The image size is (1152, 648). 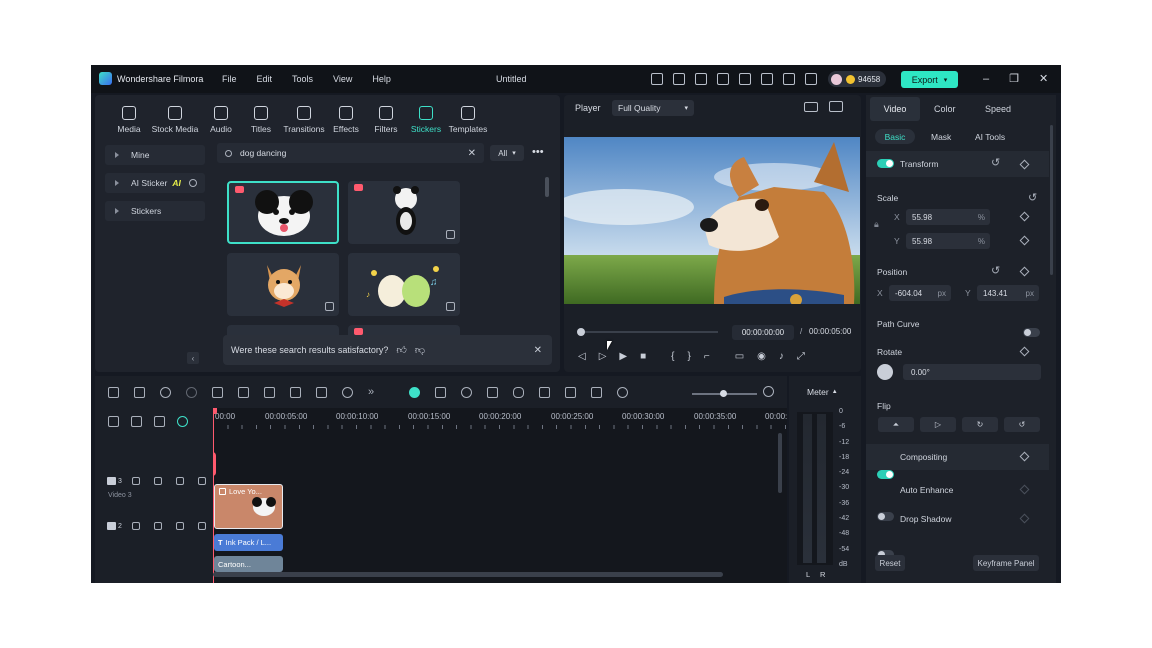 I want to click on menu-view: View, so click(x=342, y=79).